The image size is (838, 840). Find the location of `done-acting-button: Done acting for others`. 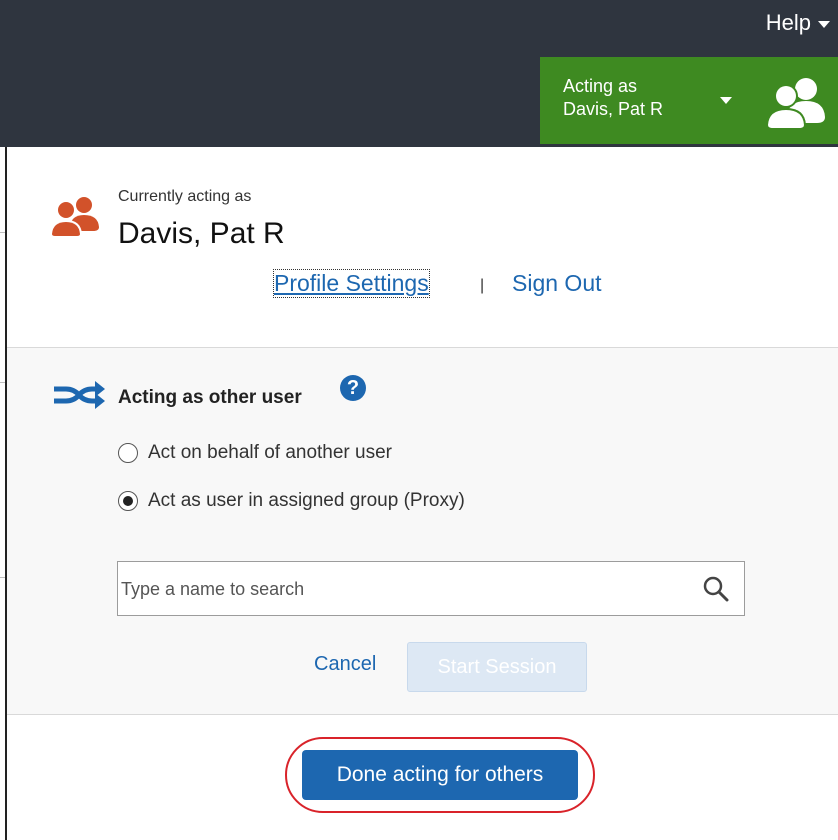

done-acting-button: Done acting for others is located at coordinates (440, 775).